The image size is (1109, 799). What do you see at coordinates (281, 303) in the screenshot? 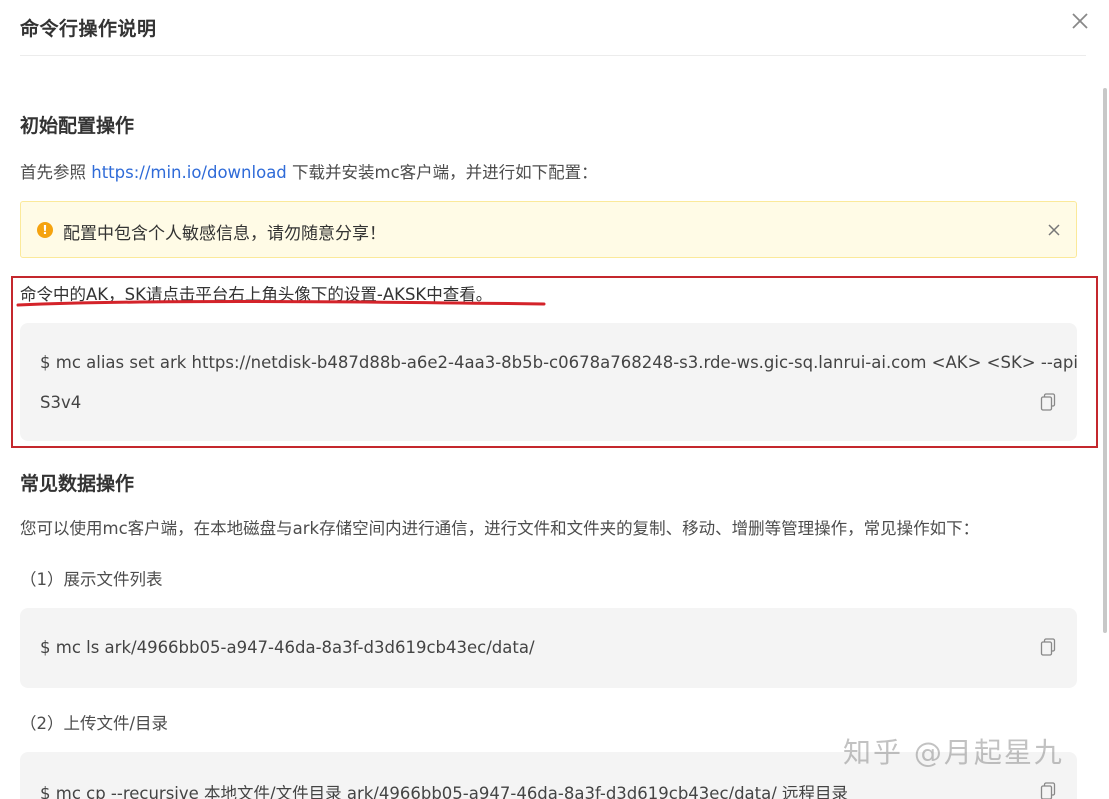
I see `red-underline-annotation` at bounding box center [281, 303].